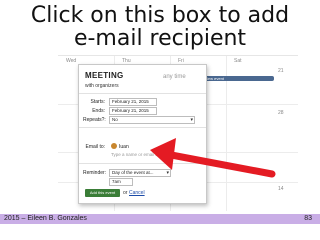 This screenshot has height=240, width=320. What do you see at coordinates (160, 219) in the screenshot?
I see `footer-bar: 2015 – Eileen B. Gonzales 83` at bounding box center [160, 219].